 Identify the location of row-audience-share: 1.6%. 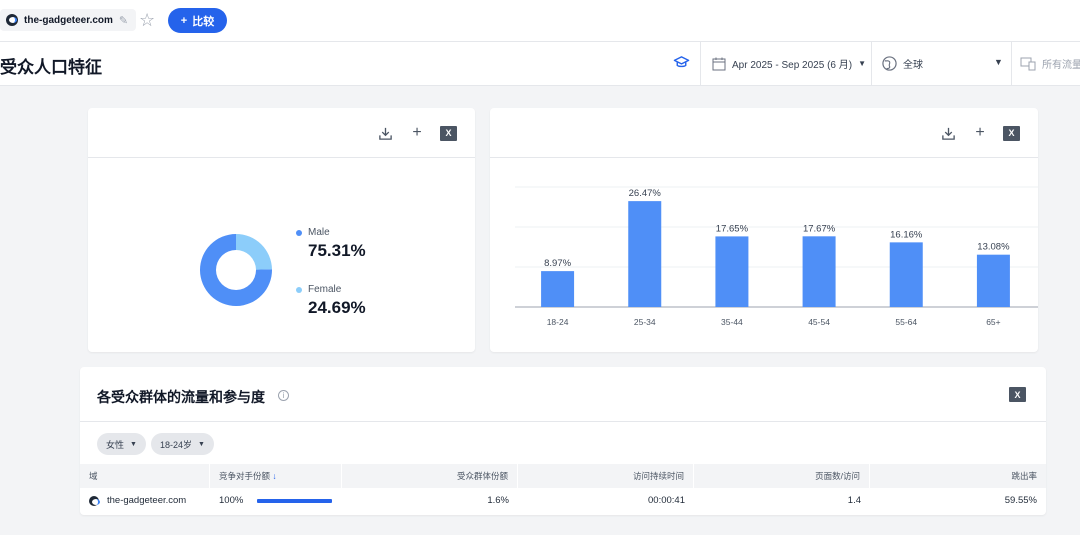
(498, 500).